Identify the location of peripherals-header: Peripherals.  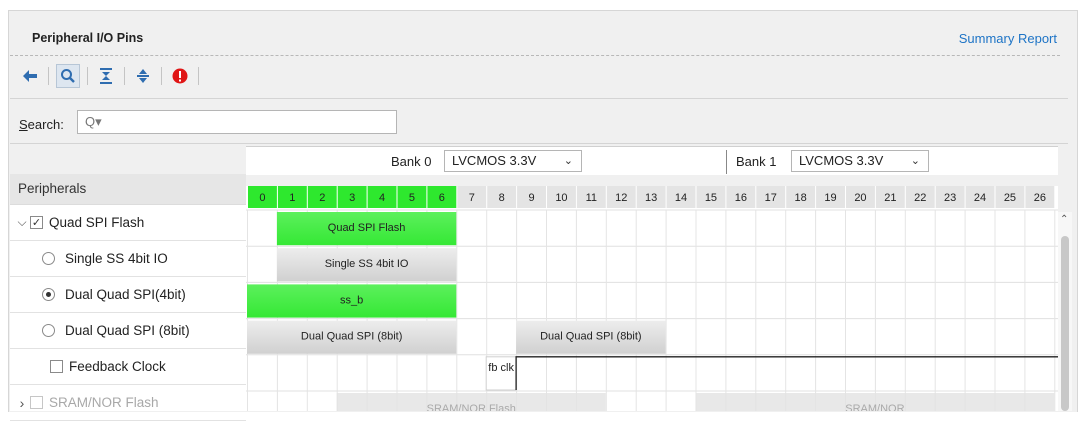
(128, 189).